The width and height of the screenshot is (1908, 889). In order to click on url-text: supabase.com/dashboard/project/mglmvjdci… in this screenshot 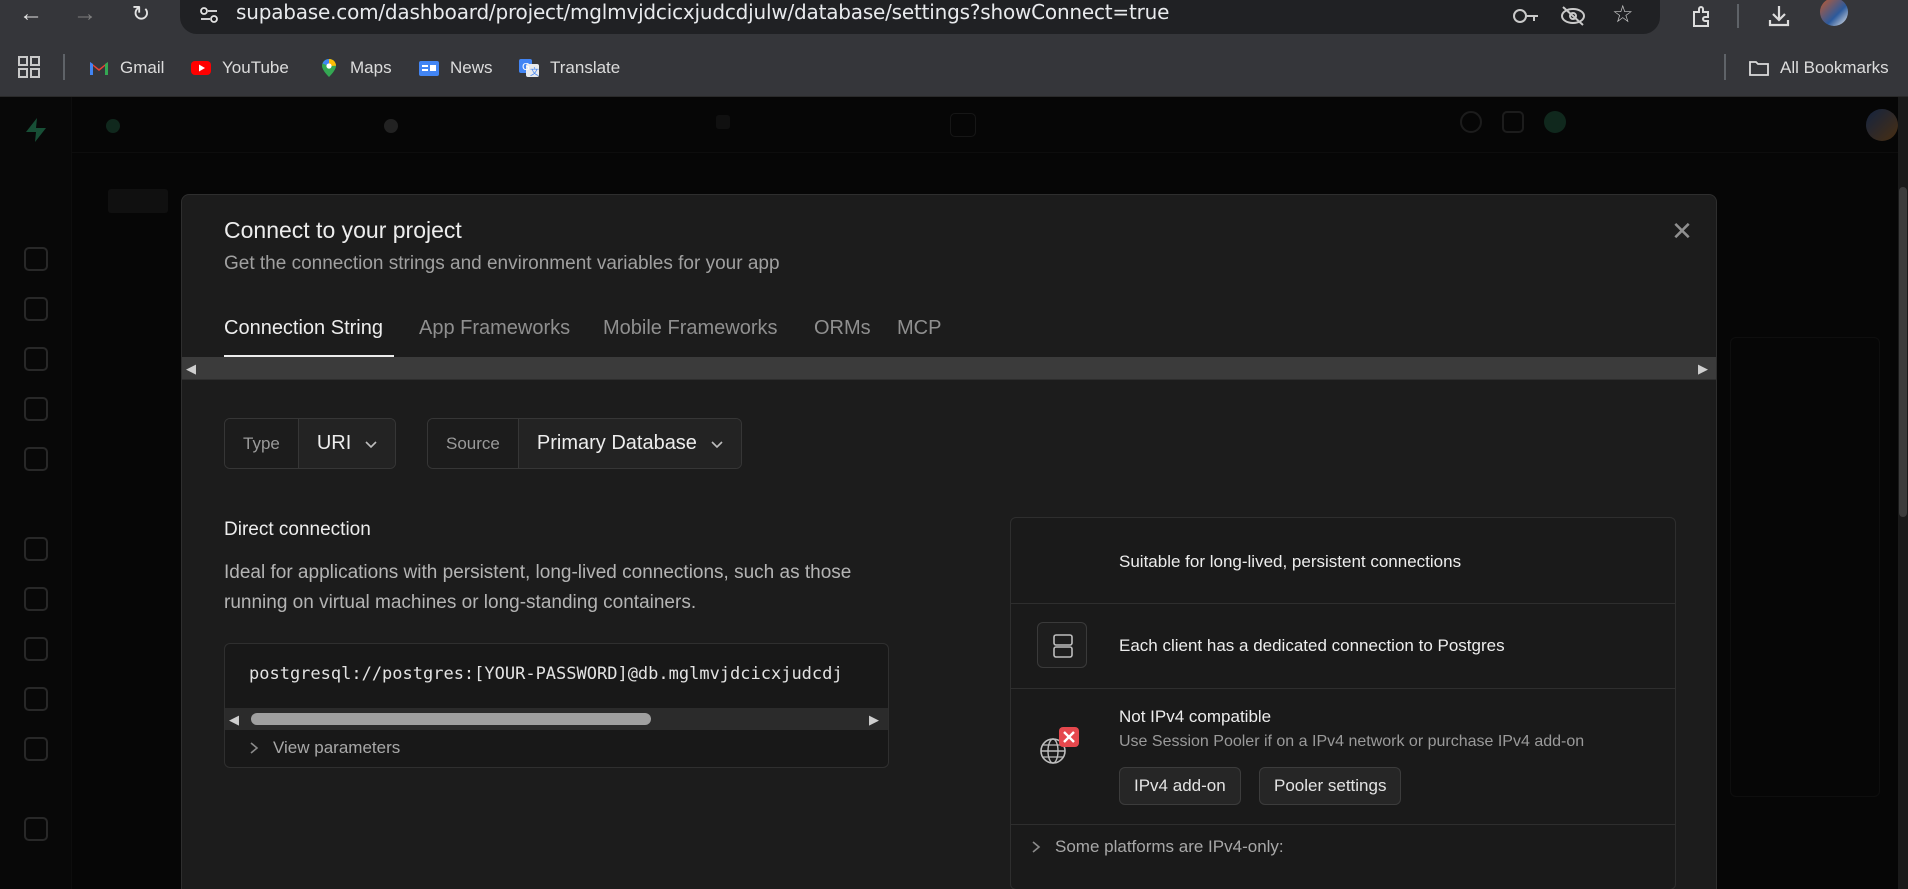, I will do `click(702, 12)`.